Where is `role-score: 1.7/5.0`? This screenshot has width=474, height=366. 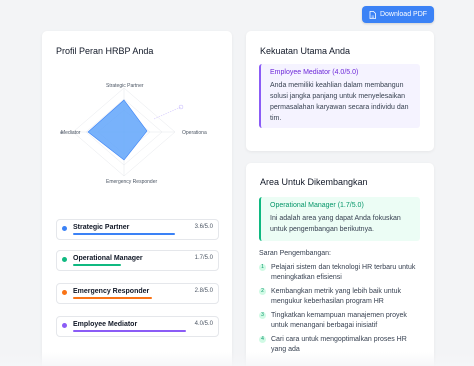
role-score: 1.7/5.0 is located at coordinates (203, 258).